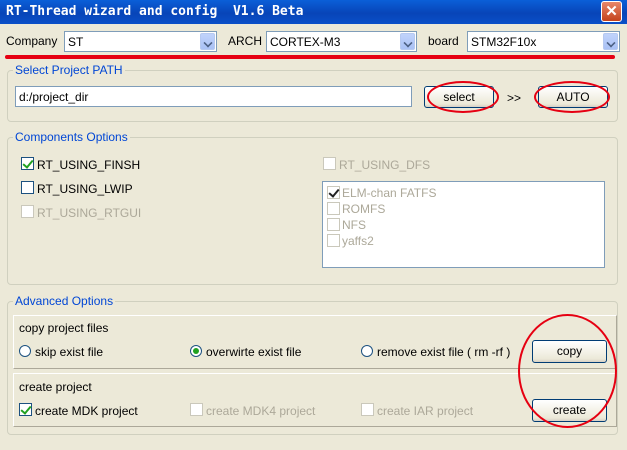 Image resolution: width=627 pixels, height=450 pixels. What do you see at coordinates (196, 351) in the screenshot?
I see `radio-overwrite` at bounding box center [196, 351].